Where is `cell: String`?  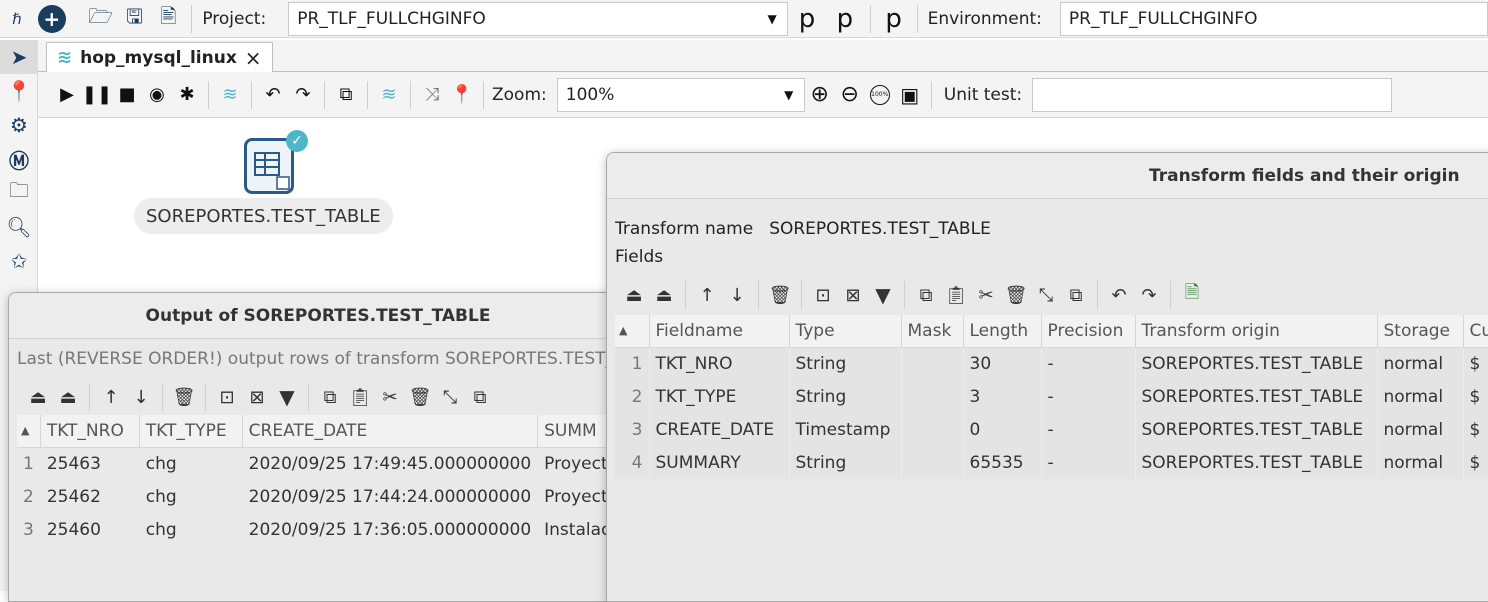 cell: String is located at coordinates (845, 363).